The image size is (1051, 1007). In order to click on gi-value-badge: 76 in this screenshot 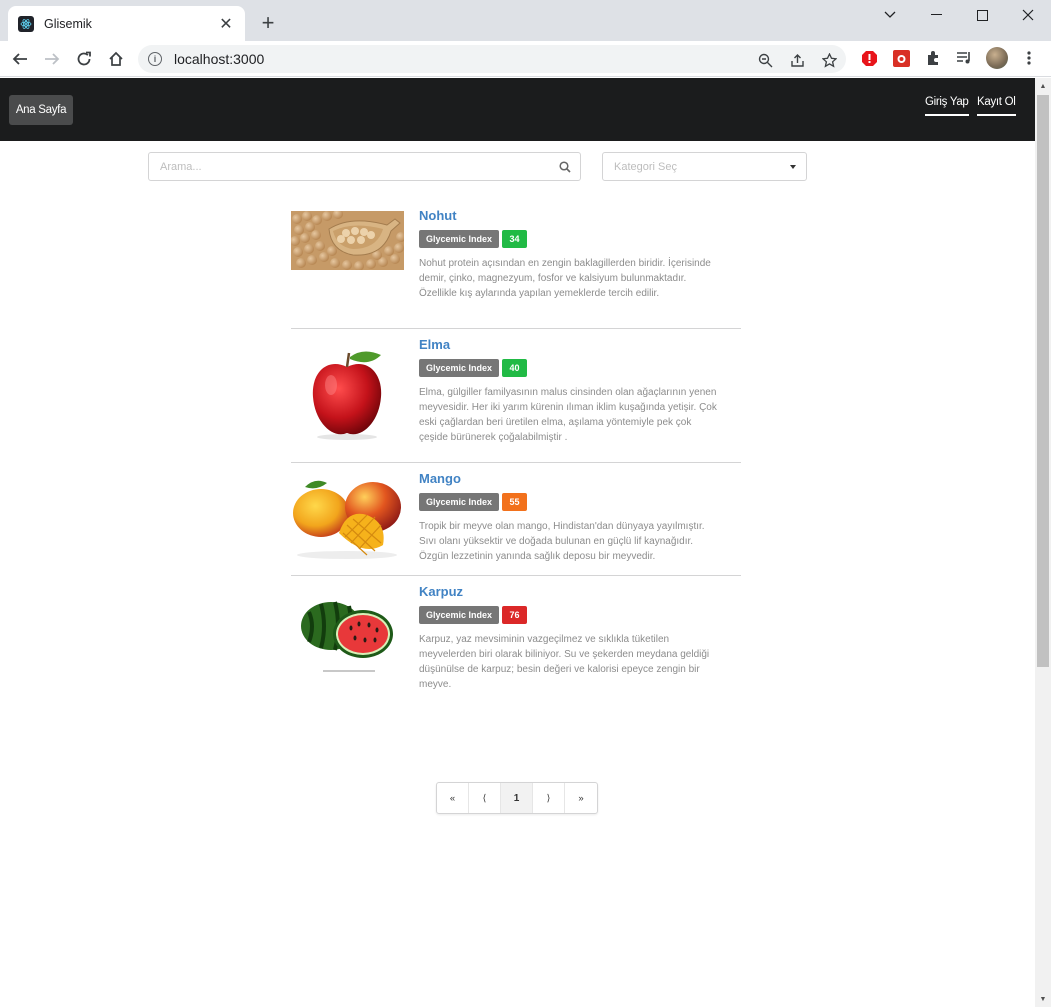, I will do `click(515, 615)`.